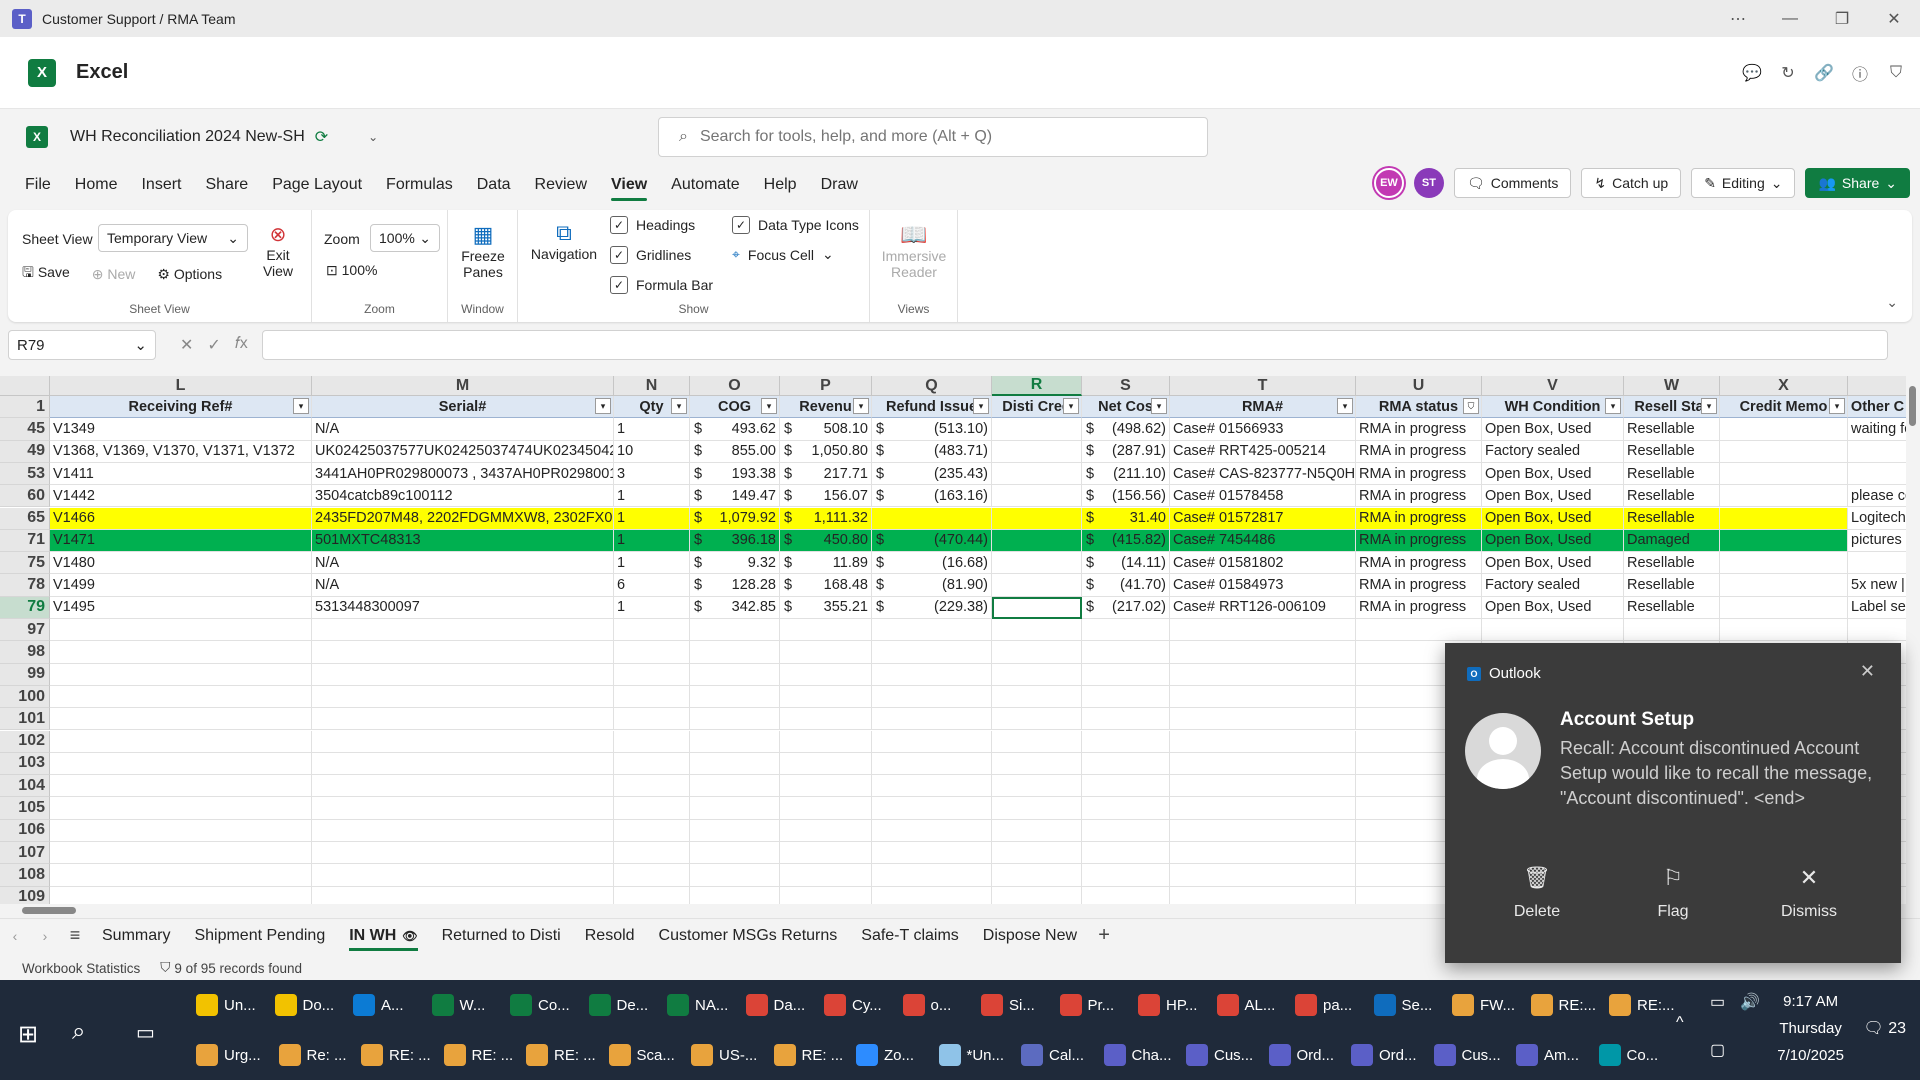 The width and height of the screenshot is (1920, 1080). I want to click on table-cell: $128.28, so click(735, 585).